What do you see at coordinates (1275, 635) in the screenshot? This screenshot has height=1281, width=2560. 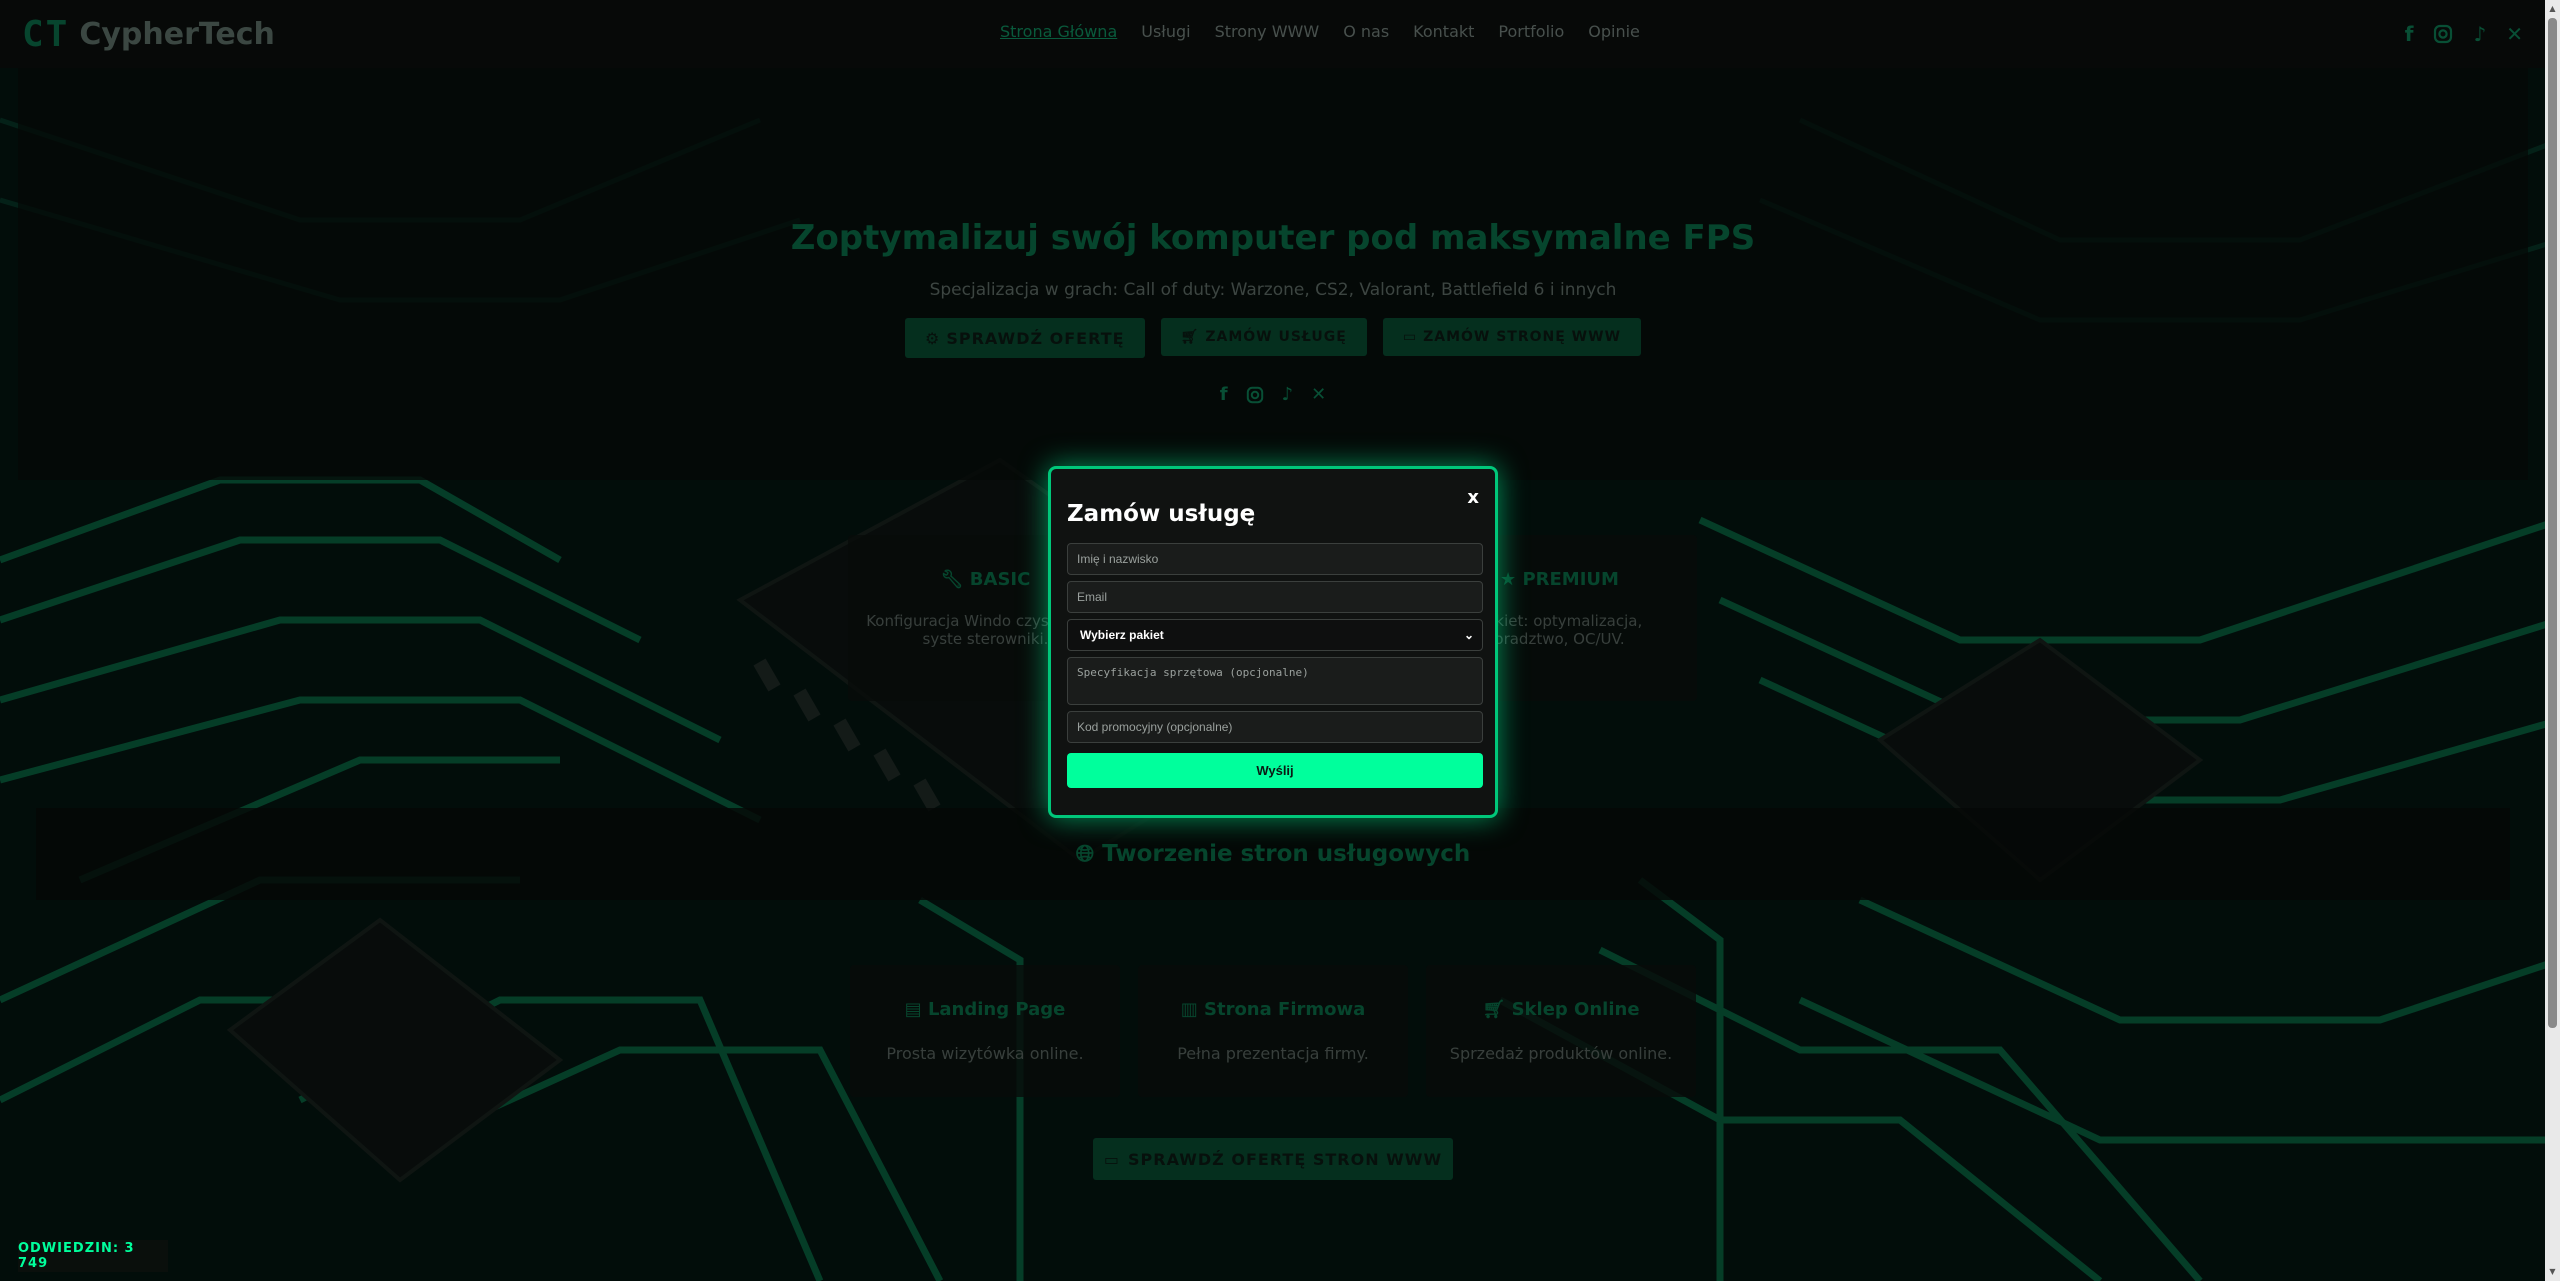 I see `package-select: Wybierz pakiet ⌄` at bounding box center [1275, 635].